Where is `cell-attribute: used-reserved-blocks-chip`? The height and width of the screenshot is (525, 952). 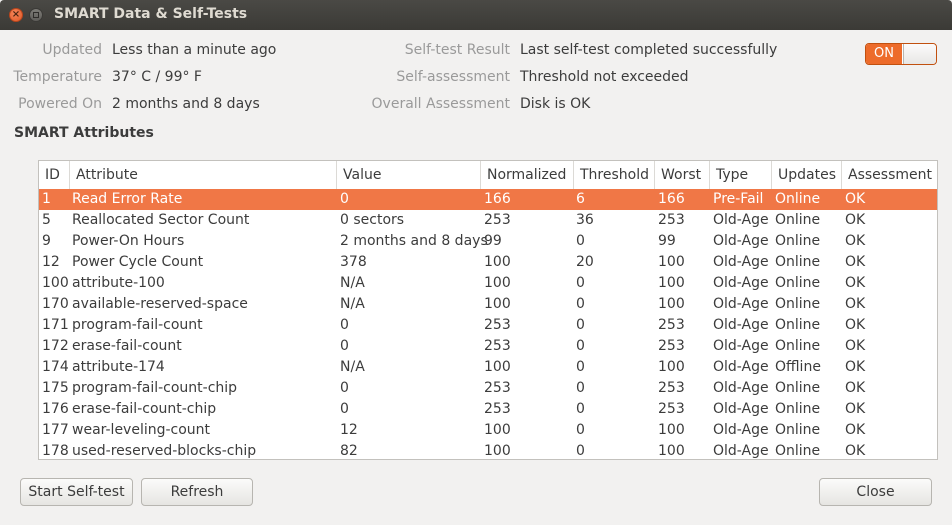 cell-attribute: used-reserved-blocks-chip is located at coordinates (164, 451).